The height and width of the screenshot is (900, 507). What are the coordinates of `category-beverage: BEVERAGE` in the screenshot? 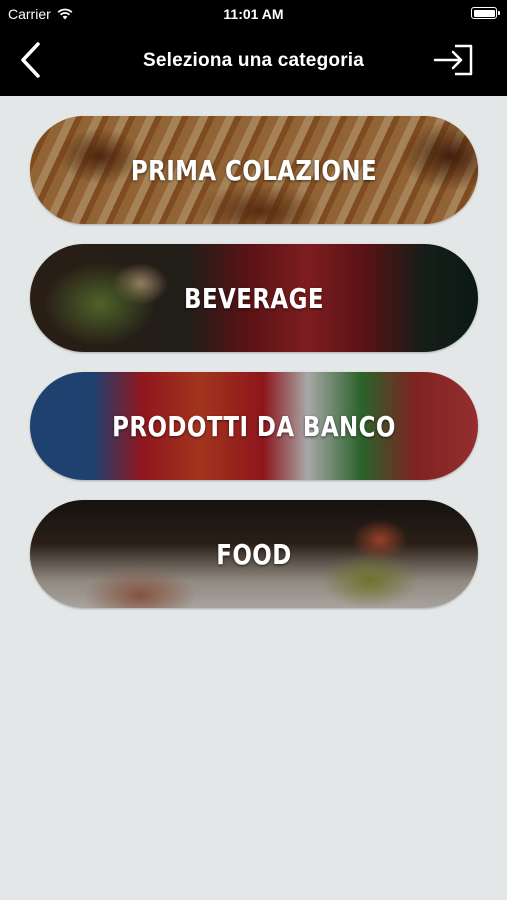 It's located at (254, 298).